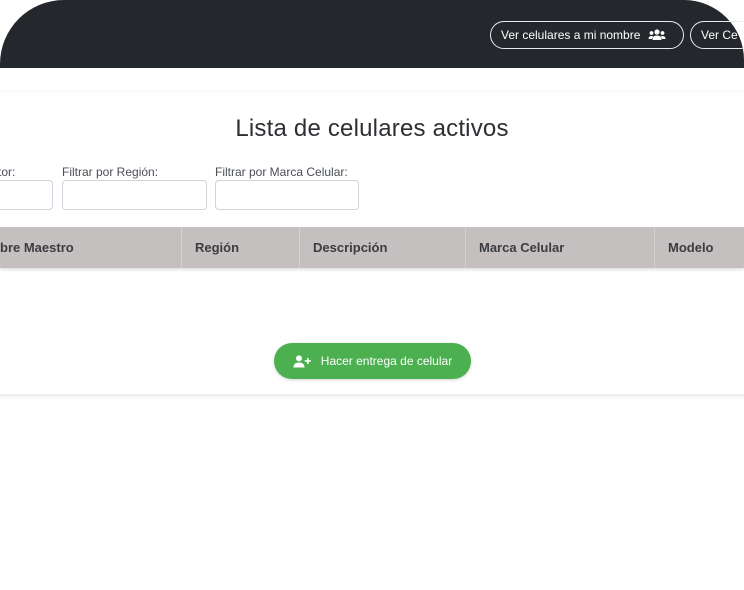 The width and height of the screenshot is (744, 590). Describe the element at coordinates (386, 361) in the screenshot. I see `deliver-phone-button-label: Hacer entrega de celular` at that location.